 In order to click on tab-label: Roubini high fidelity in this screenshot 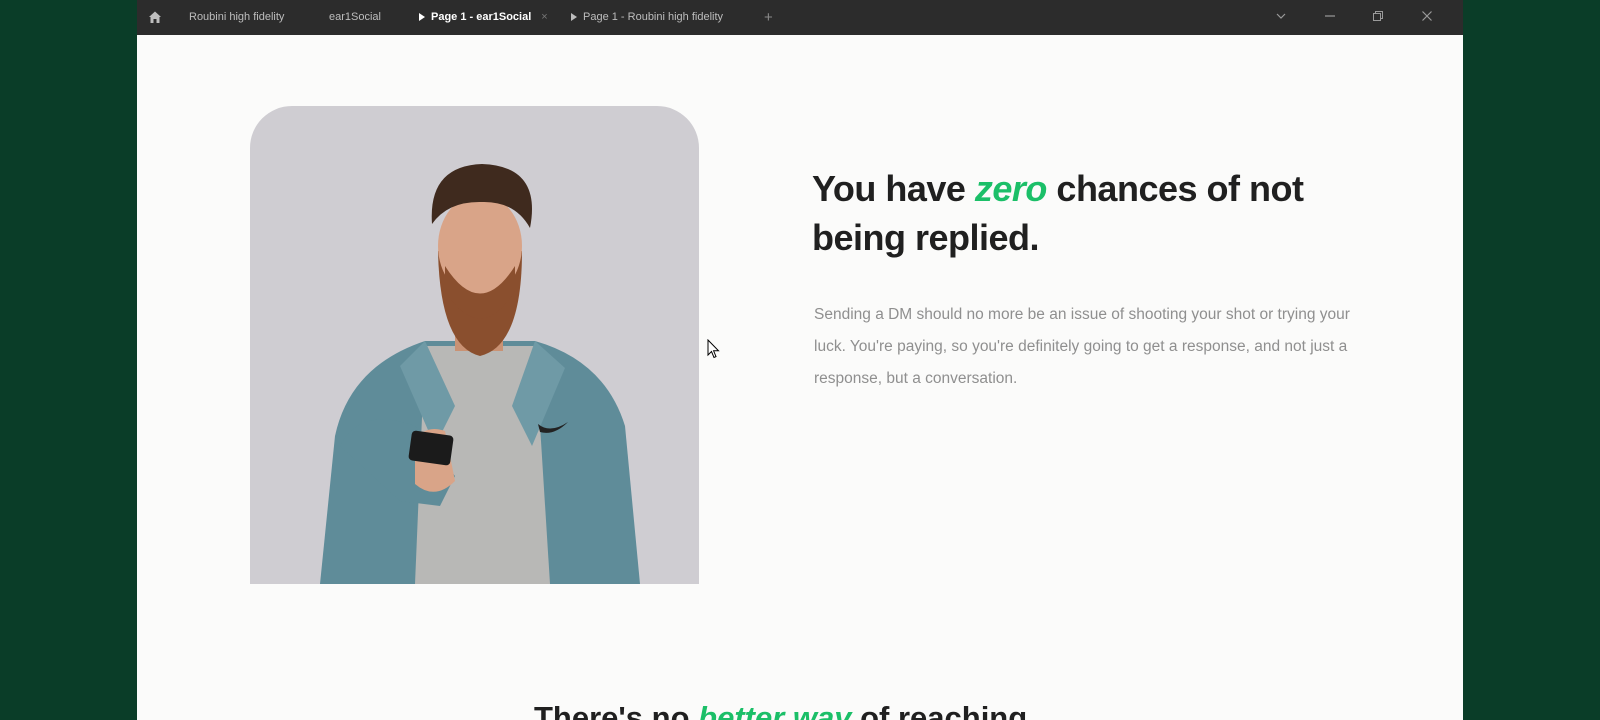, I will do `click(237, 17)`.